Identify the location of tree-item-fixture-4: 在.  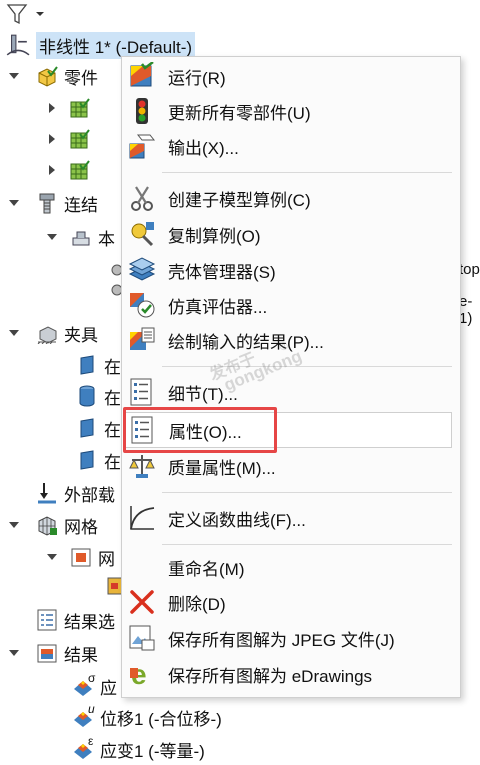
(98, 460).